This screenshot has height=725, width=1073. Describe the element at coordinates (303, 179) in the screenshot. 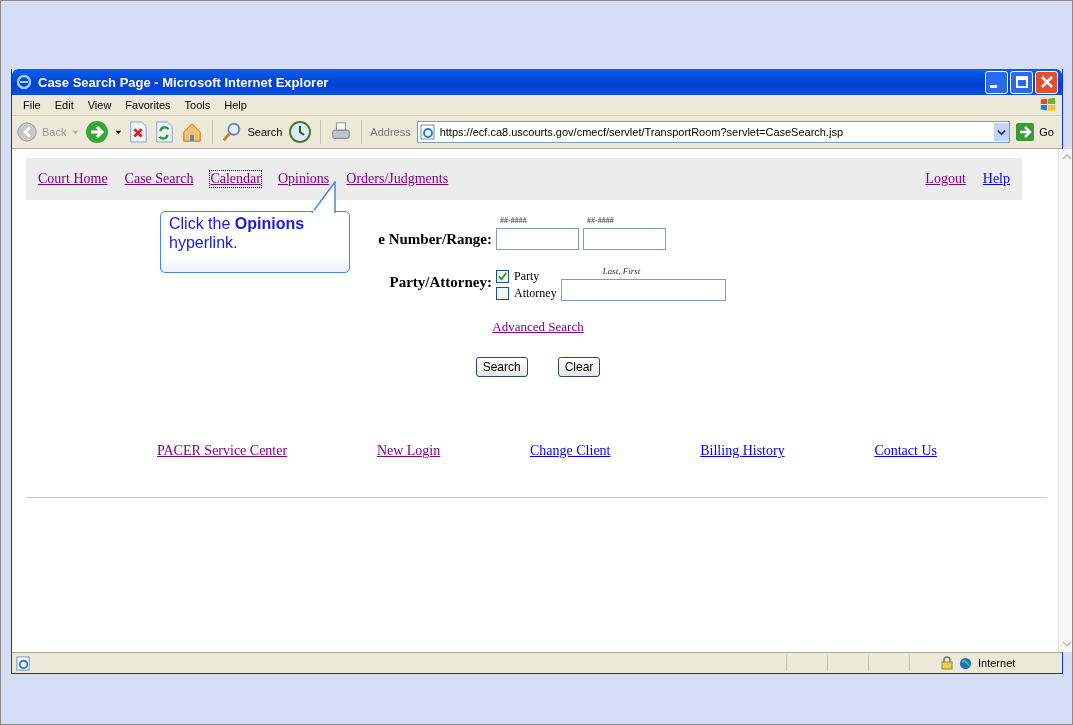

I see `nav-link: Opinions` at that location.